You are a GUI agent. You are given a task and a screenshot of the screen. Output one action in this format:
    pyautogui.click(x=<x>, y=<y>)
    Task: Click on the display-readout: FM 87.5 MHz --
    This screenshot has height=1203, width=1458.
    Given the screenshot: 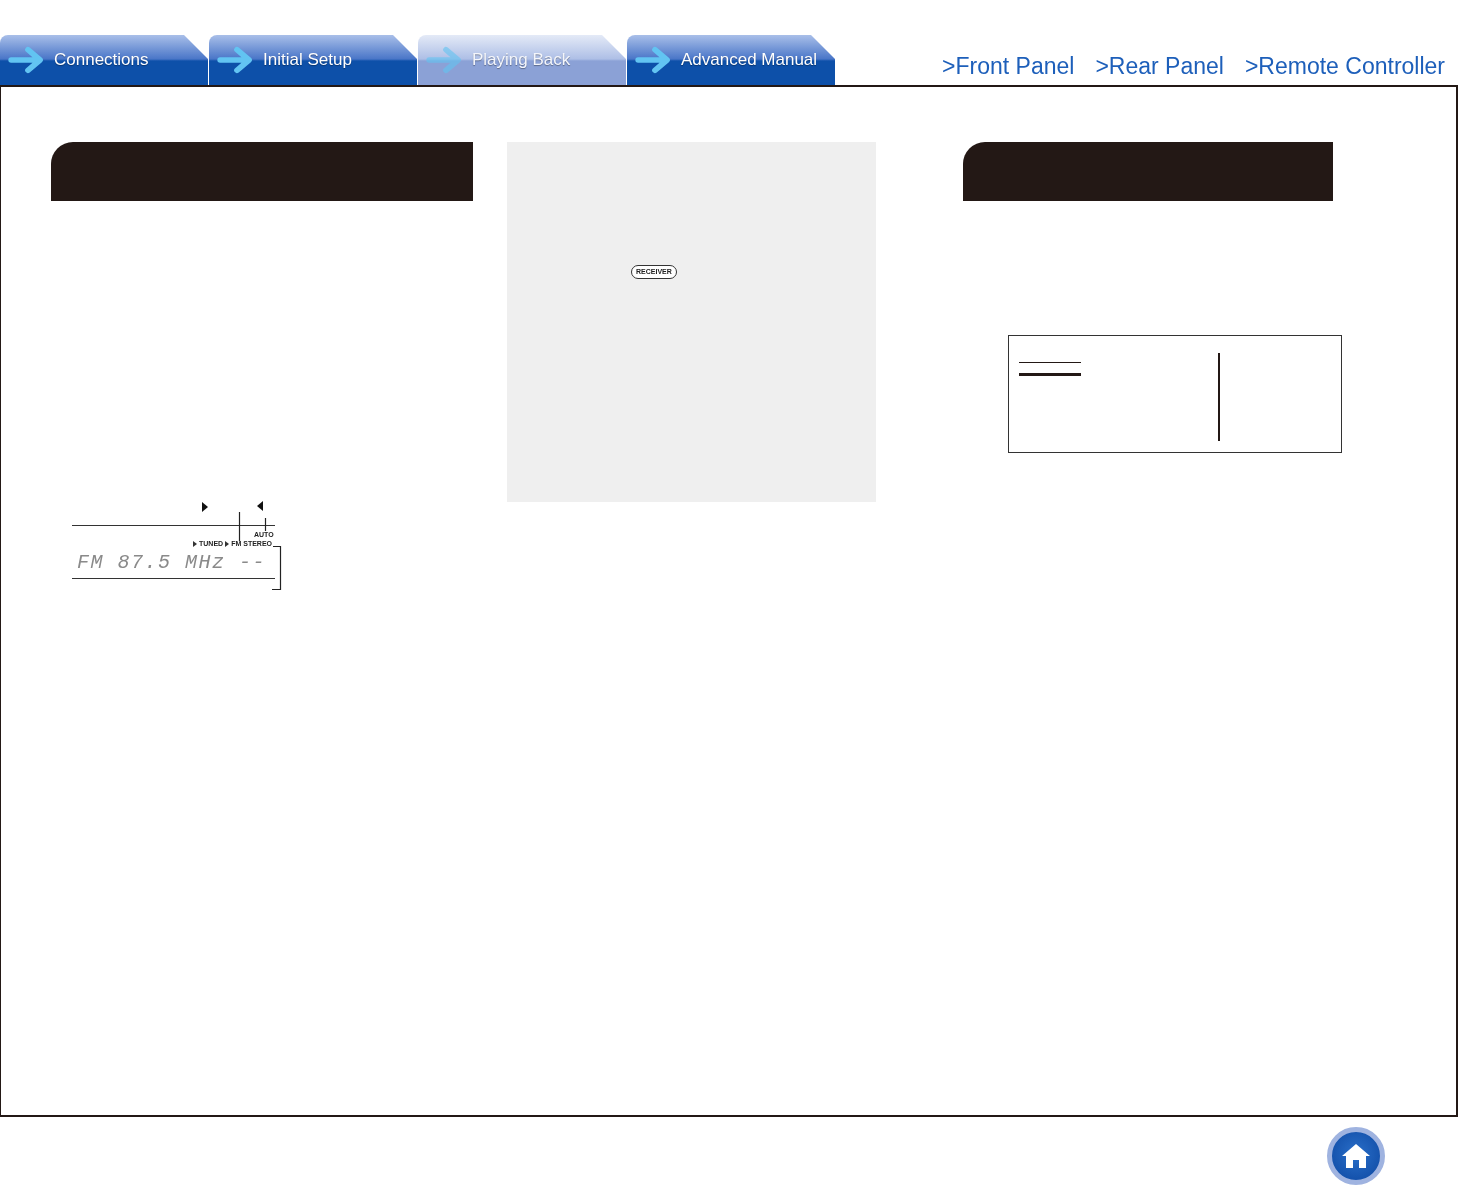 What is the action you would take?
    pyautogui.click(x=172, y=563)
    